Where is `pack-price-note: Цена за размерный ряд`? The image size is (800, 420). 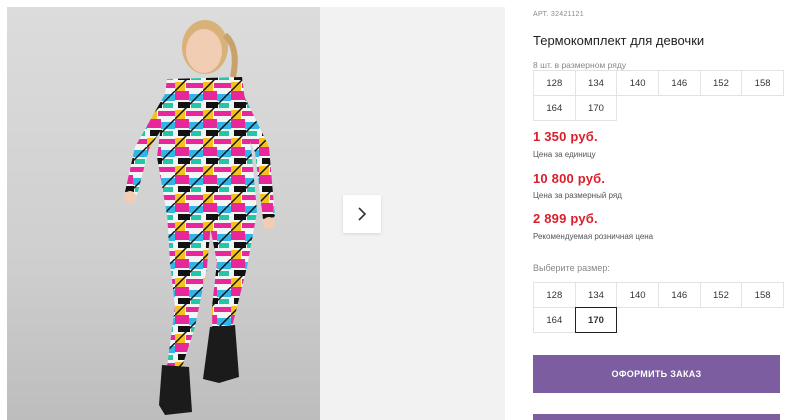 pack-price-note: Цена за размерный ряд is located at coordinates (577, 195).